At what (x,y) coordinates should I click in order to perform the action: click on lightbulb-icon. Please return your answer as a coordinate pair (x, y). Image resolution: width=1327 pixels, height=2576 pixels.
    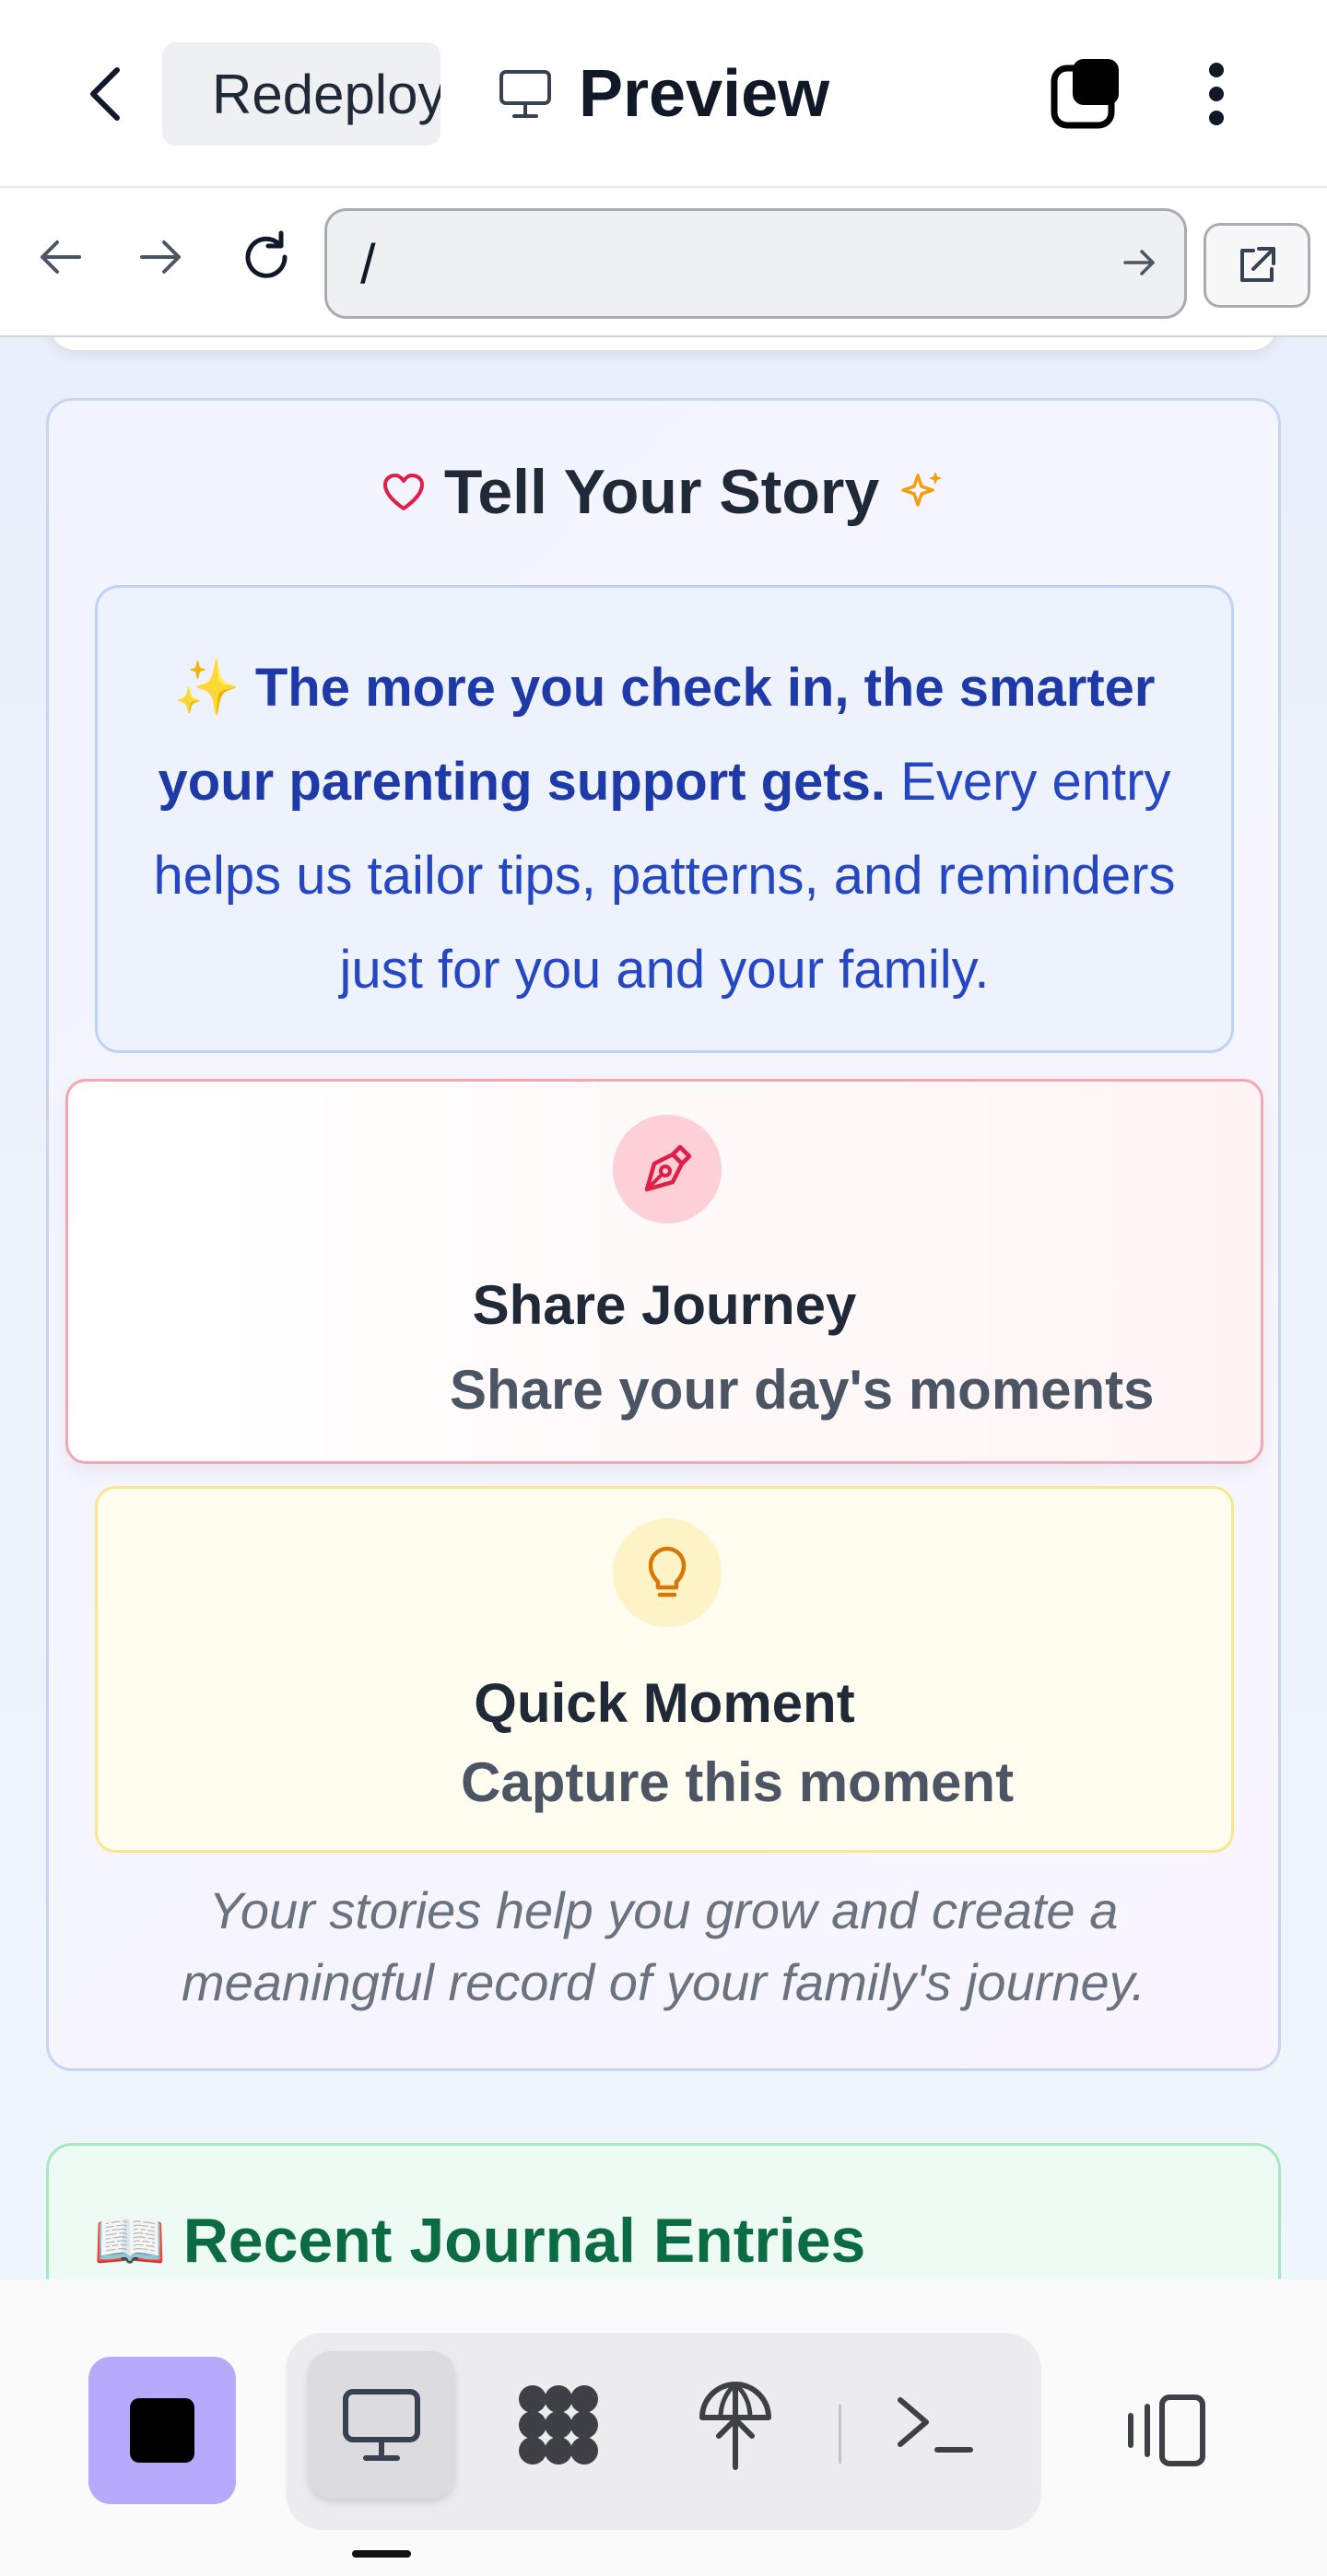
    Looking at the image, I should click on (667, 1572).